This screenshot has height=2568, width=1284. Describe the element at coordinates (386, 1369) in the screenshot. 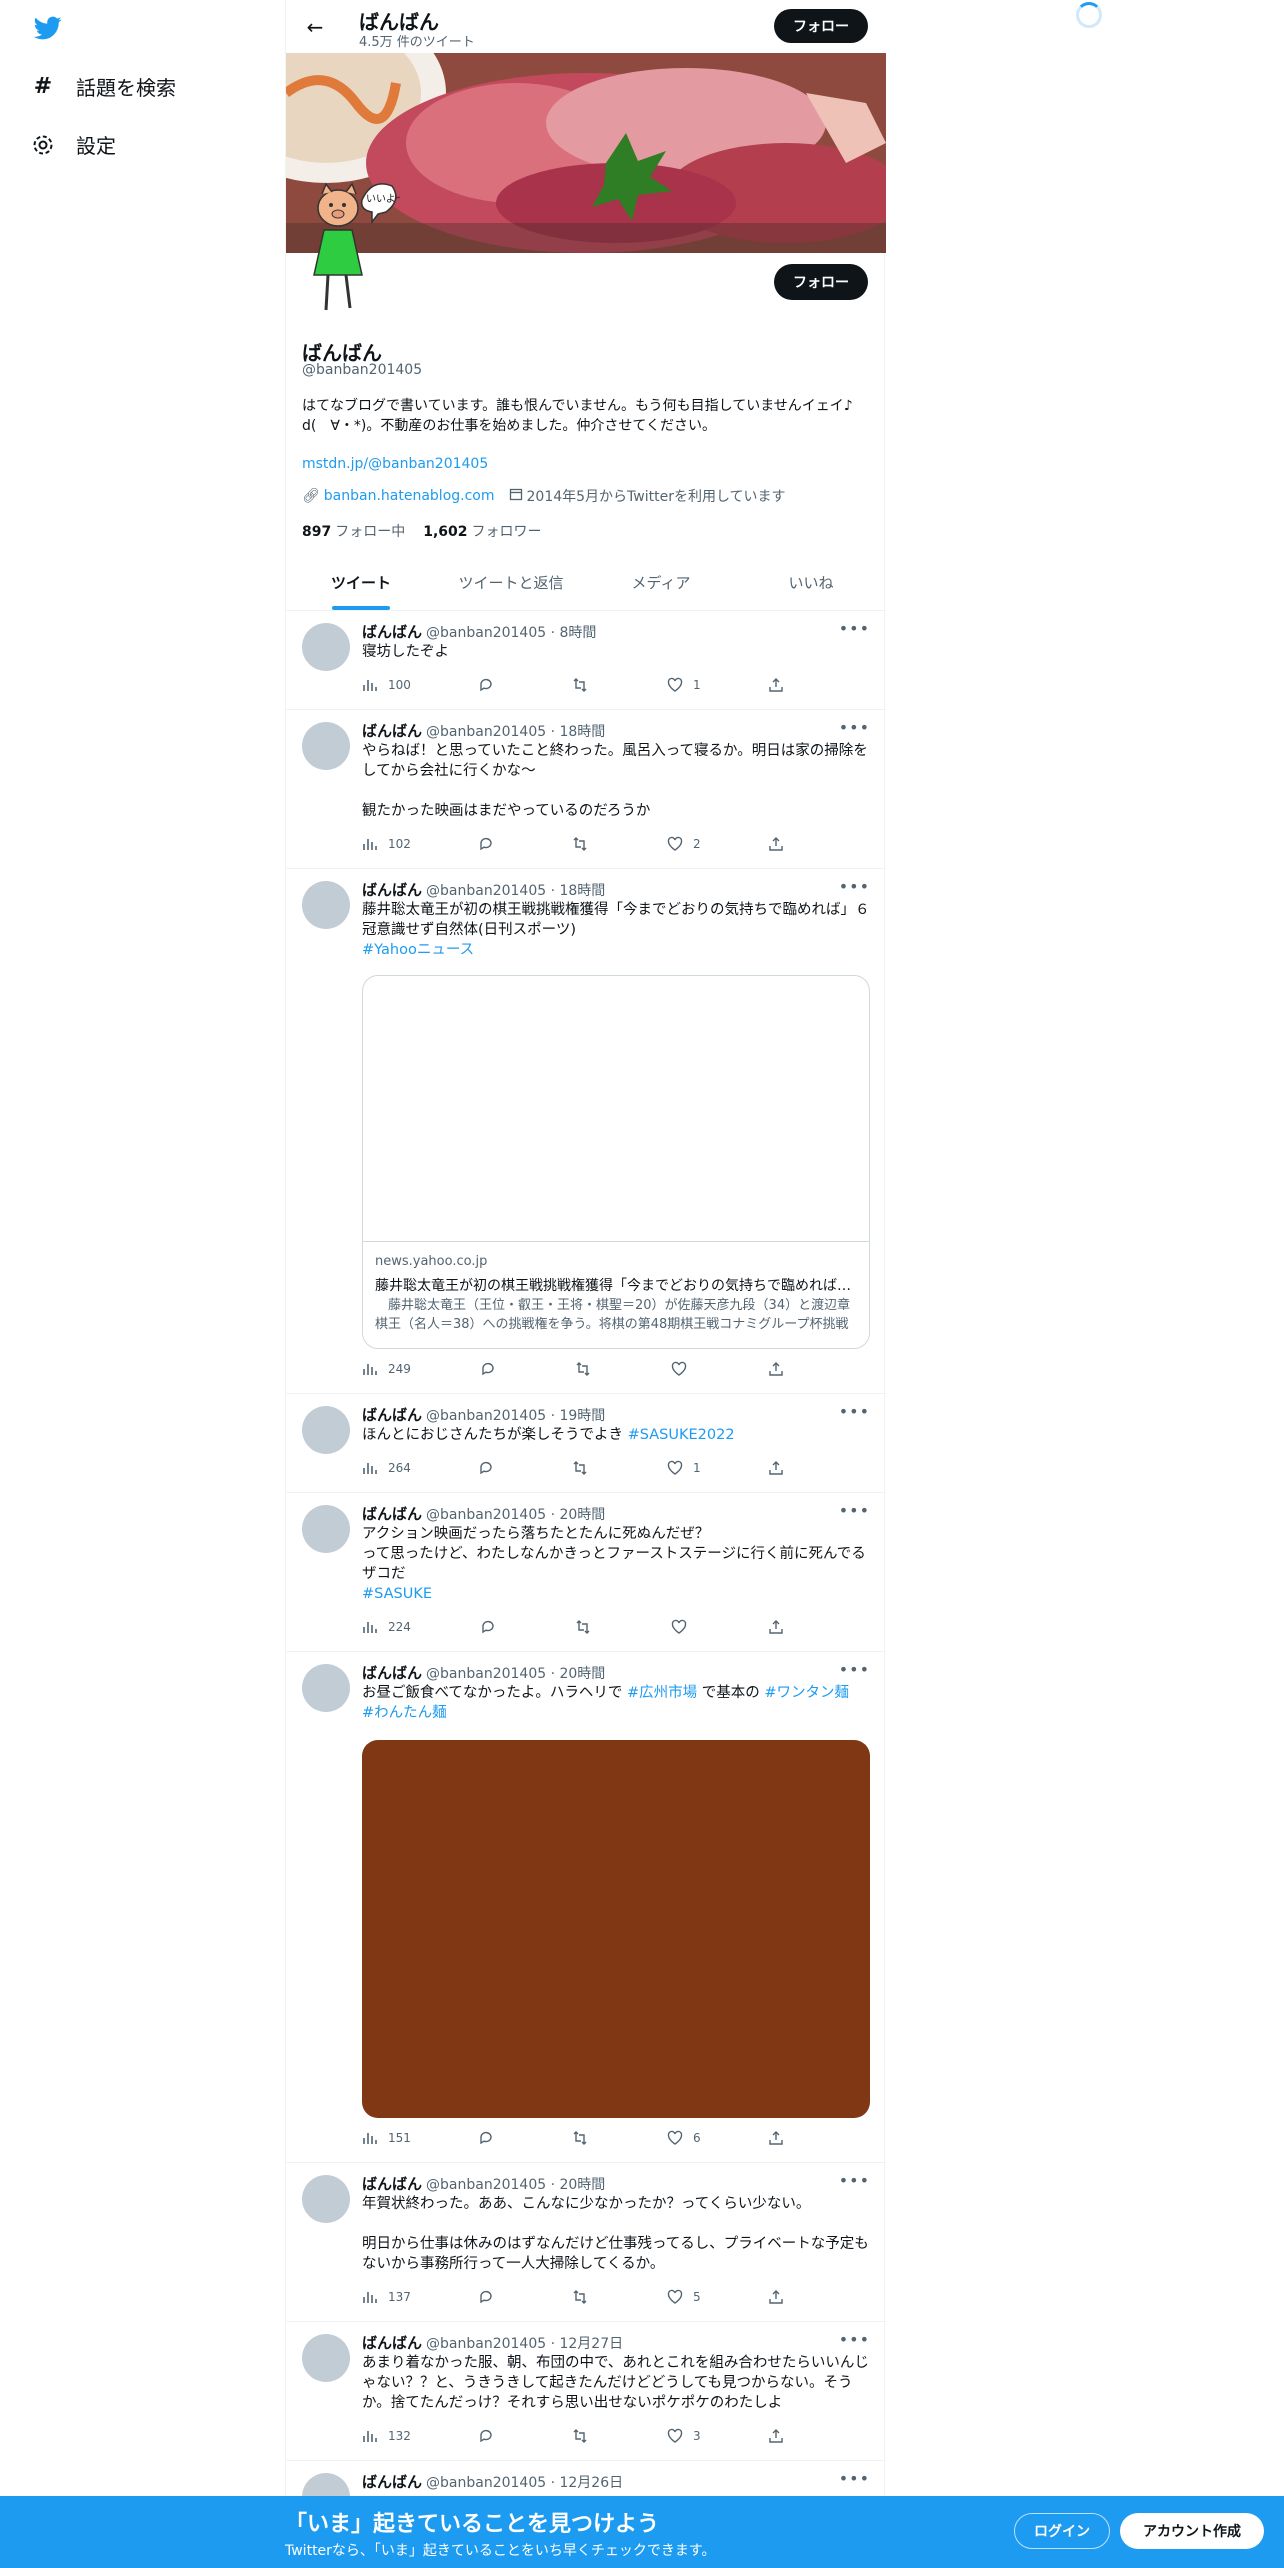

I see `views-button: 249` at that location.